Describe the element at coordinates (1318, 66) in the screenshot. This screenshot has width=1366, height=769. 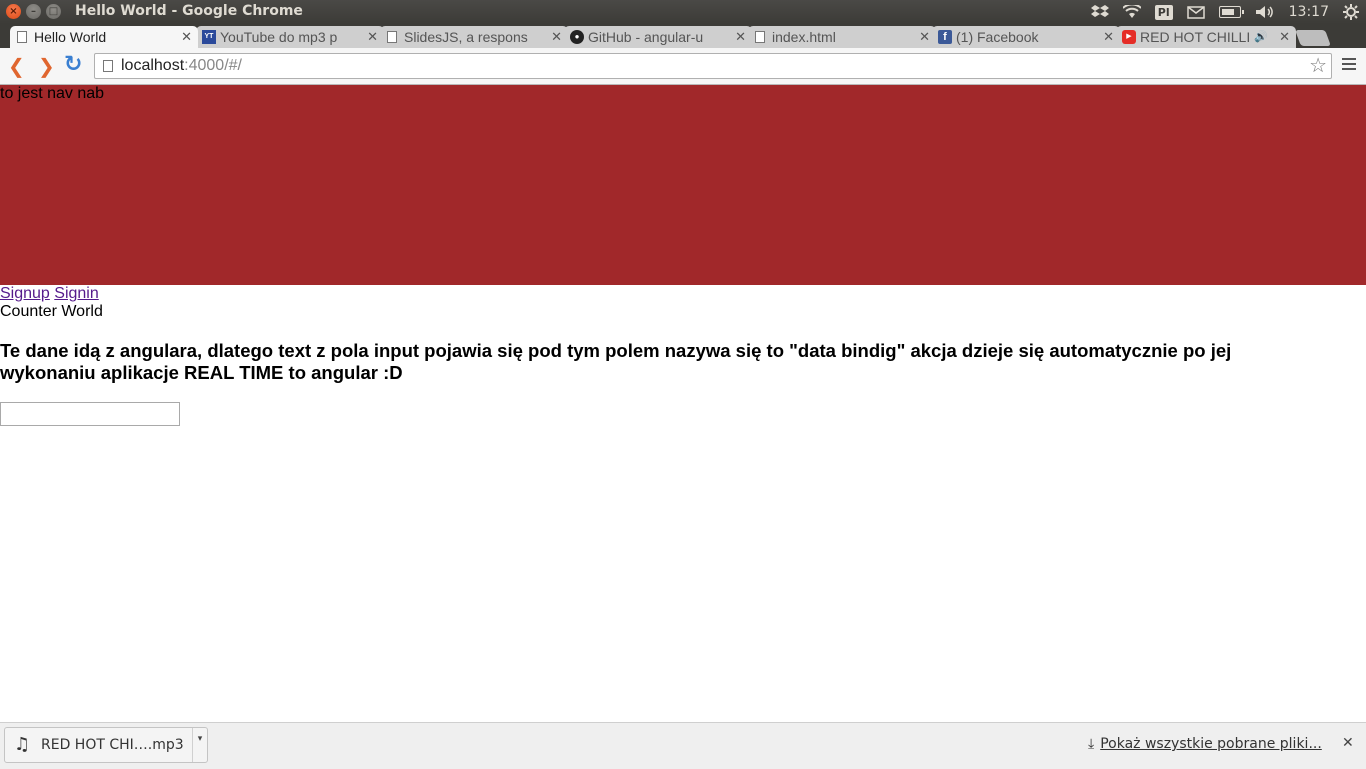
I see `bookmark-star-icon: ☆` at that location.